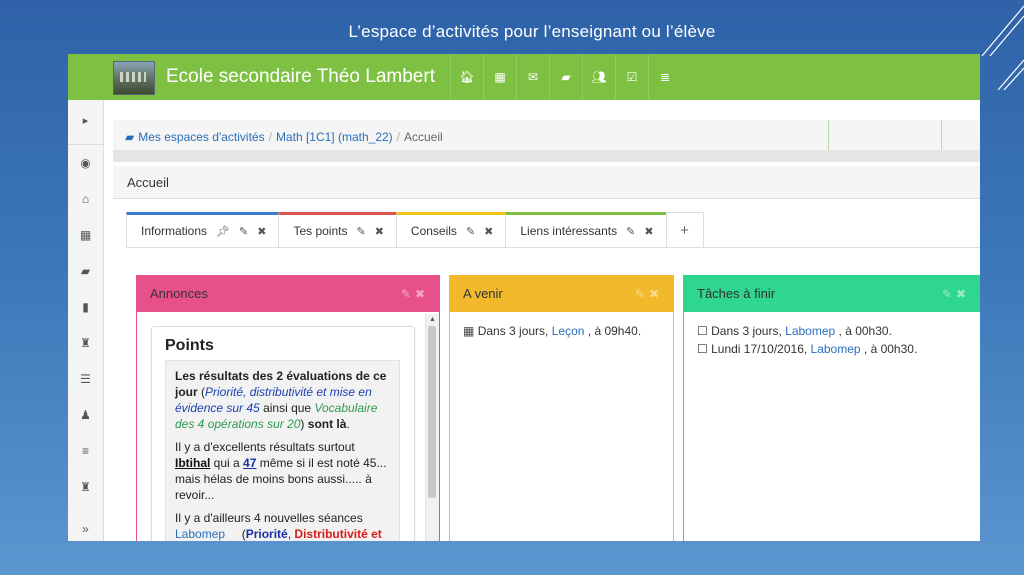 The height and width of the screenshot is (575, 1024). I want to click on tab-conseils: Conseils ✎ ✖, so click(451, 230).